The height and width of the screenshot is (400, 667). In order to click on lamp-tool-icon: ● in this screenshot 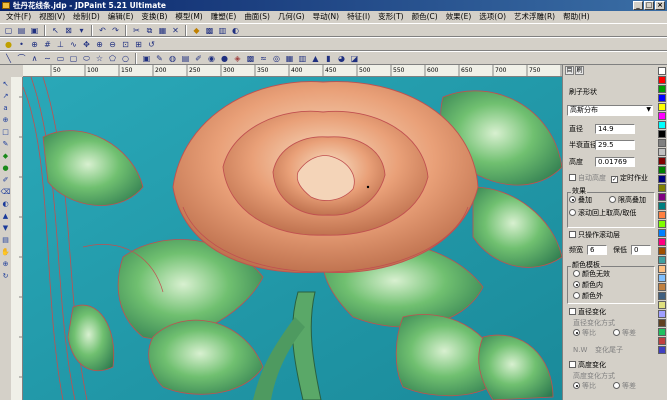, I will do `click(6, 168)`.